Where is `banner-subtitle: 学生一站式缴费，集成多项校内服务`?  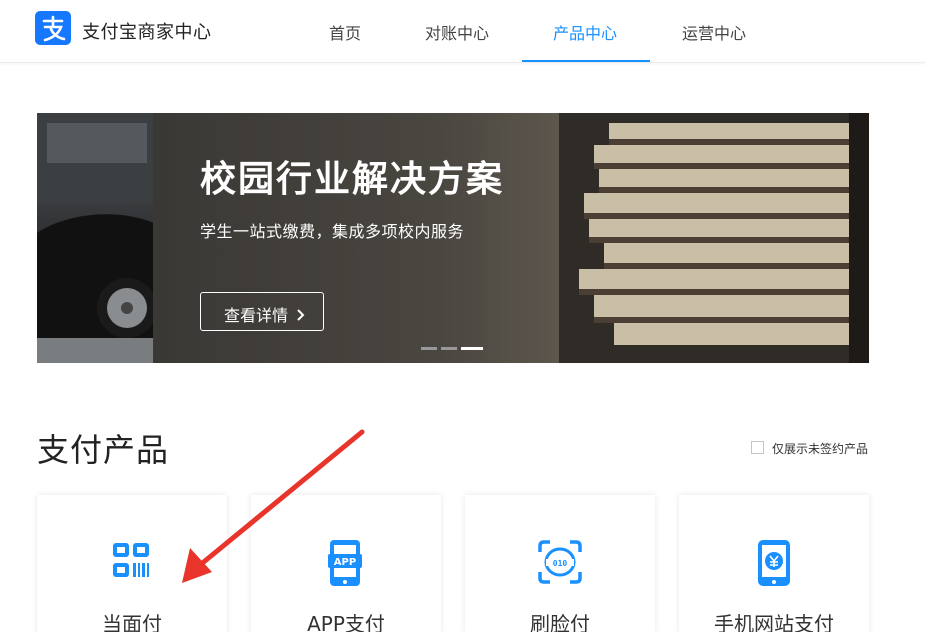 banner-subtitle: 学生一站式缴费，集成多项校内服务 is located at coordinates (332, 231).